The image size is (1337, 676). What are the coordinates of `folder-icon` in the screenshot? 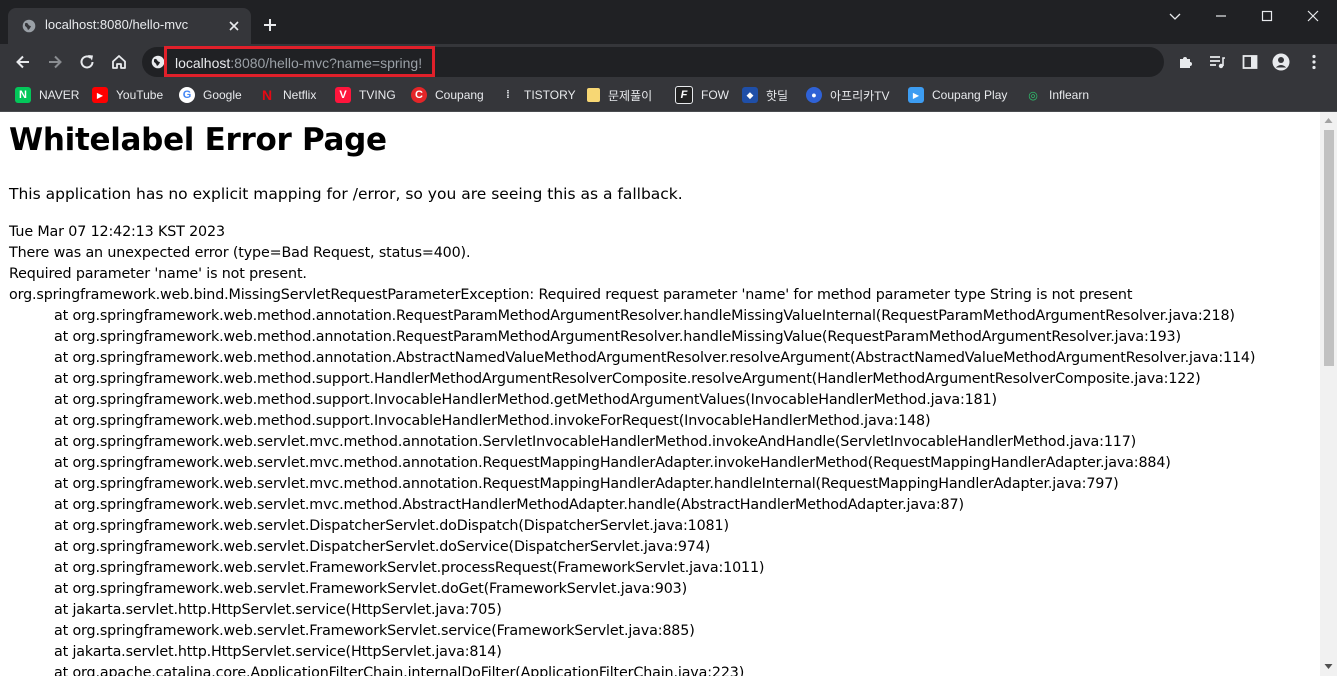 It's located at (593, 95).